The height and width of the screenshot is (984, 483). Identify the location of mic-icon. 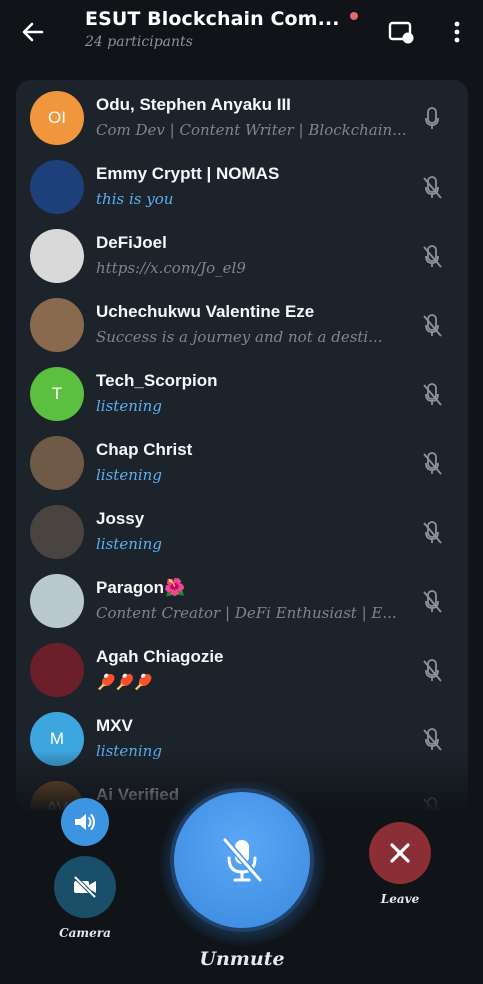
(432, 118).